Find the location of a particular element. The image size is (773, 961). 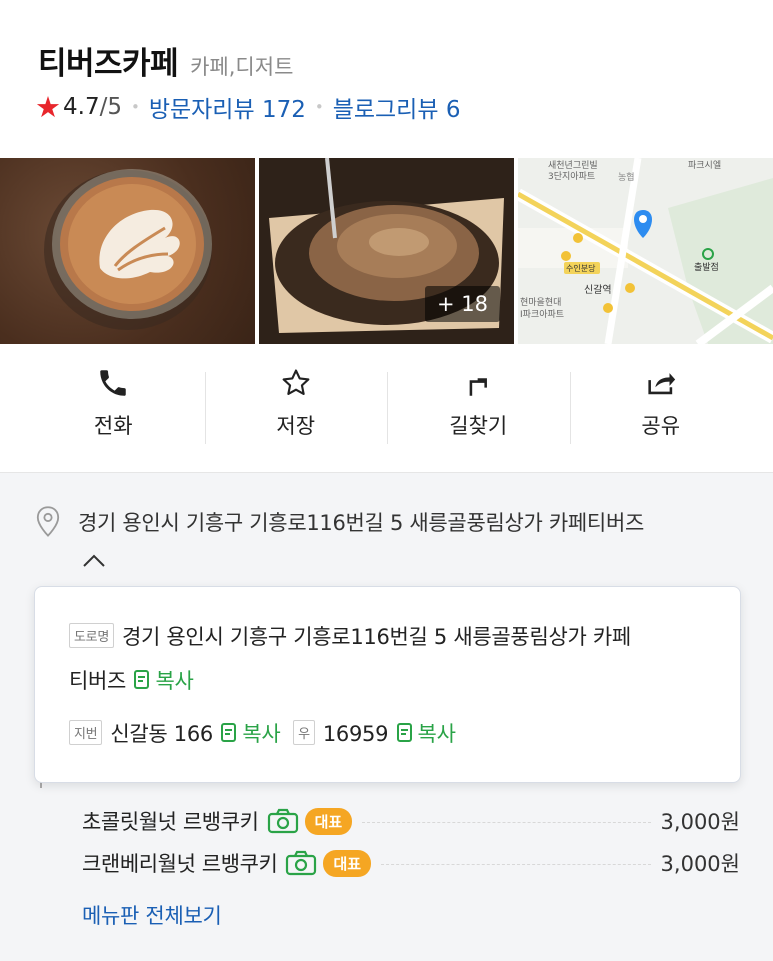

rating-row: ★ 4.7 /5 • 방문자리뷰 172 • 블로그리뷰 6 is located at coordinates (247, 107).